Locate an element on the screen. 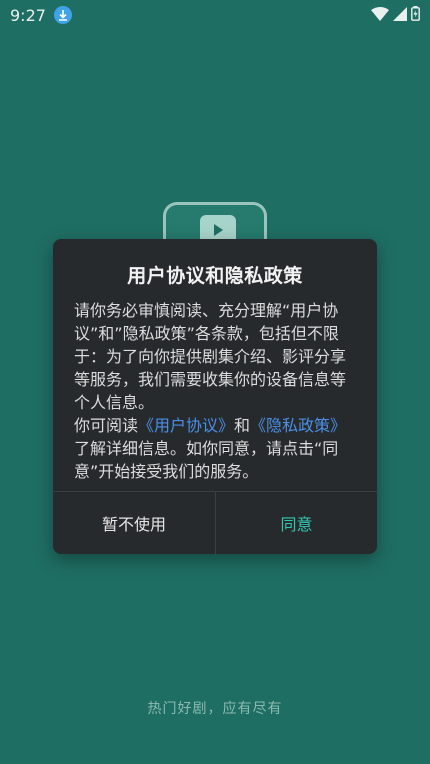  read-suffix: 了解详细信息。如你同意，请点击“同意”开始接受我们的服务。 is located at coordinates (206, 460).